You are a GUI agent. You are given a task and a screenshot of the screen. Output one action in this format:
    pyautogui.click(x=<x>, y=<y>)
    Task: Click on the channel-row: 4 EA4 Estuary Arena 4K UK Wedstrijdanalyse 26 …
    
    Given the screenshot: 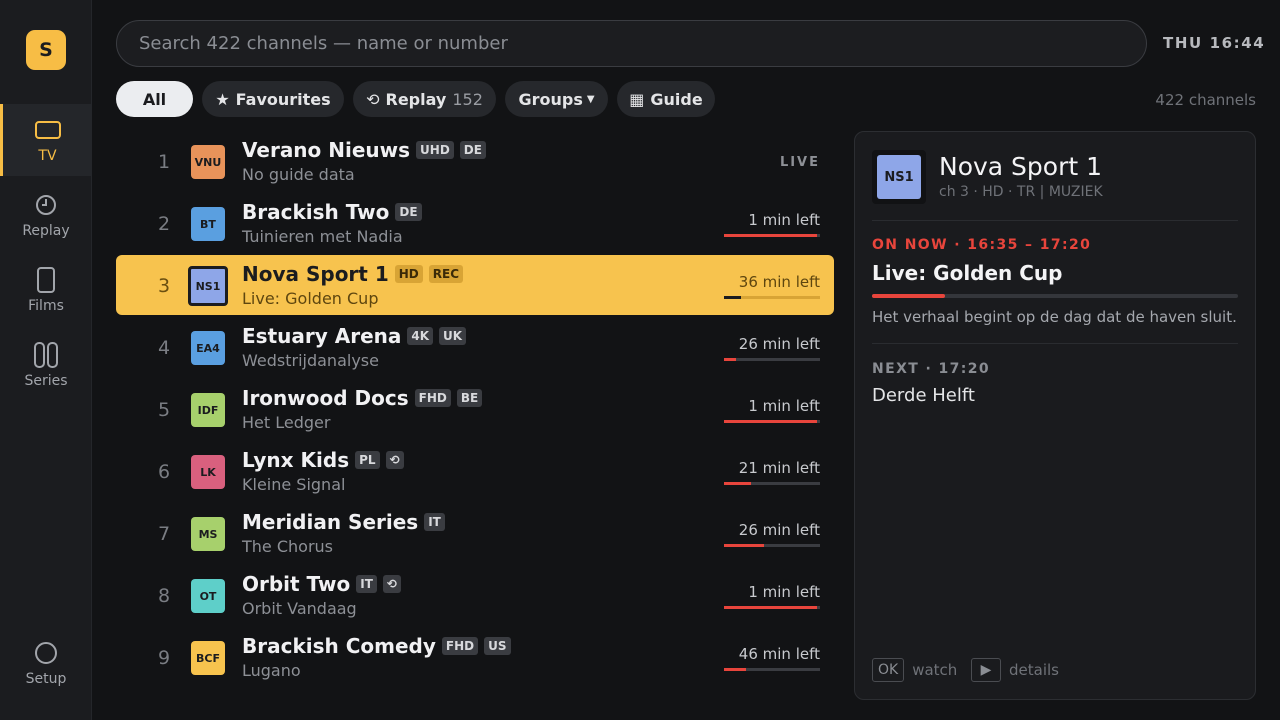 What is the action you would take?
    pyautogui.click(x=475, y=347)
    